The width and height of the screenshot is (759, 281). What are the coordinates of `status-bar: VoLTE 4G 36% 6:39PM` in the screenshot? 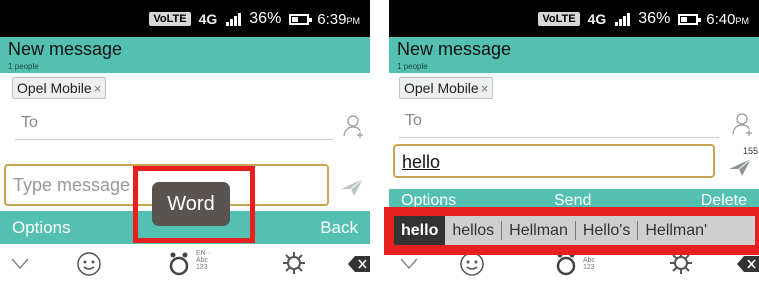 It's located at (185, 18).